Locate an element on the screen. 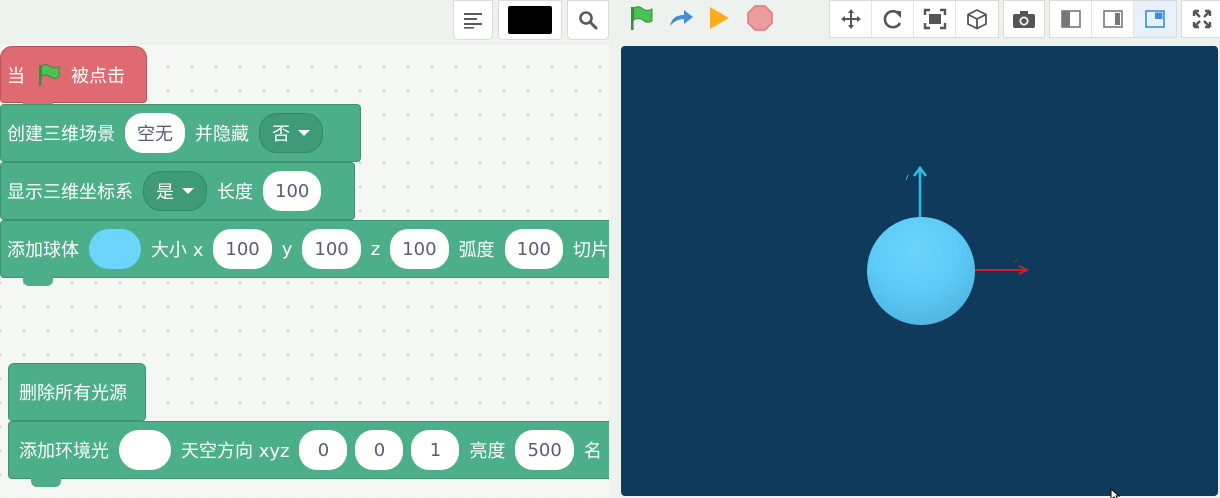  show-axes-dropdown: 是 is located at coordinates (175, 191).